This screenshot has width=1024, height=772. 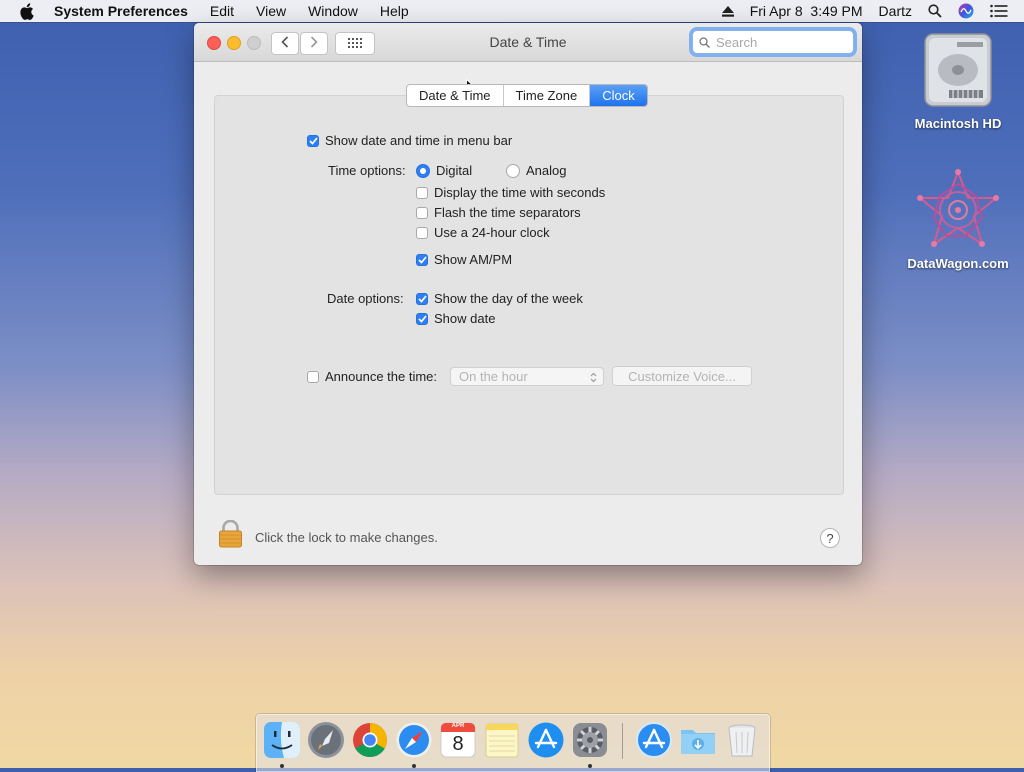 What do you see at coordinates (458, 744) in the screenshot?
I see `calendar-day: 8` at bounding box center [458, 744].